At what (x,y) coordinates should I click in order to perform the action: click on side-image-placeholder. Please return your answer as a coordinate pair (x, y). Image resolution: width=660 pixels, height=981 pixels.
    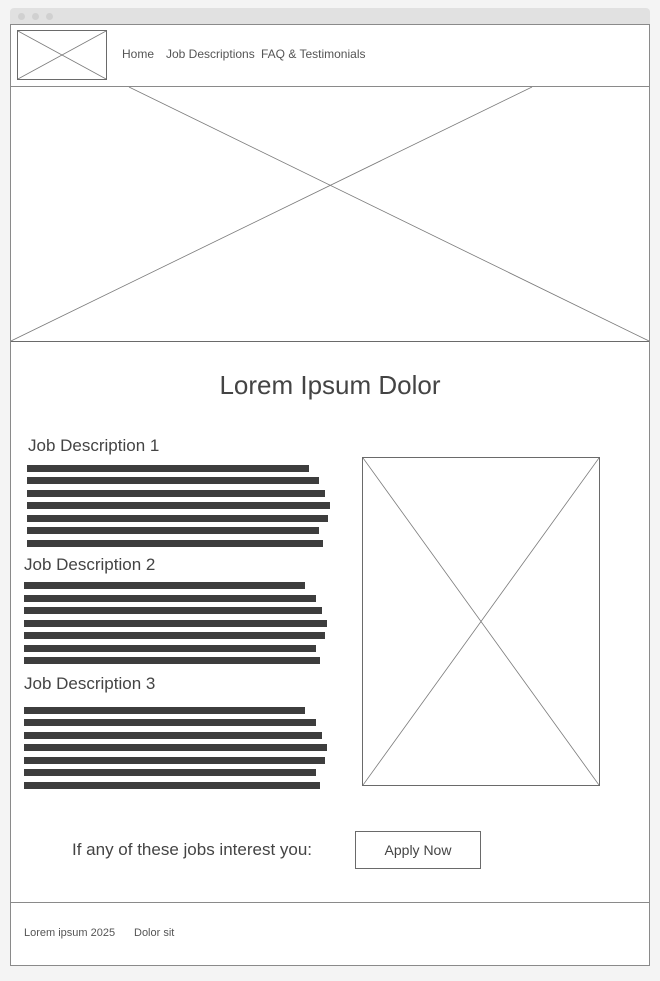
    Looking at the image, I should click on (481, 621).